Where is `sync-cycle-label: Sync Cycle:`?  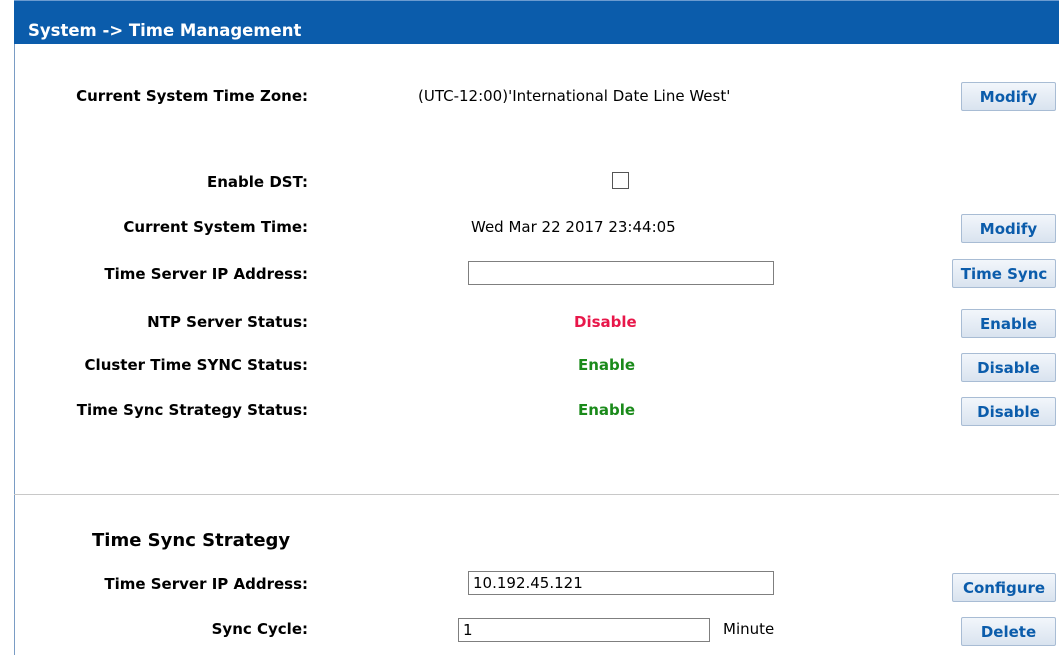
sync-cycle-label: Sync Cycle: is located at coordinates (259, 629).